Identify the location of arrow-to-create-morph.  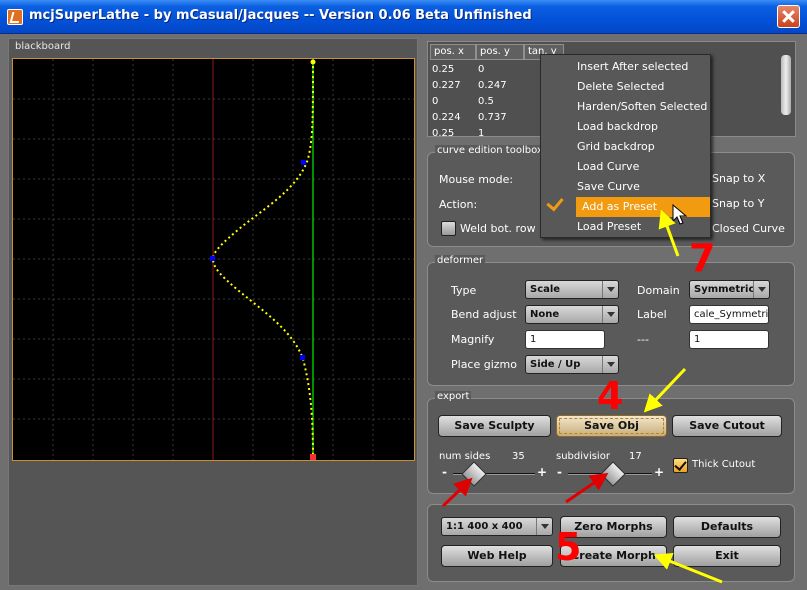
(688, 568).